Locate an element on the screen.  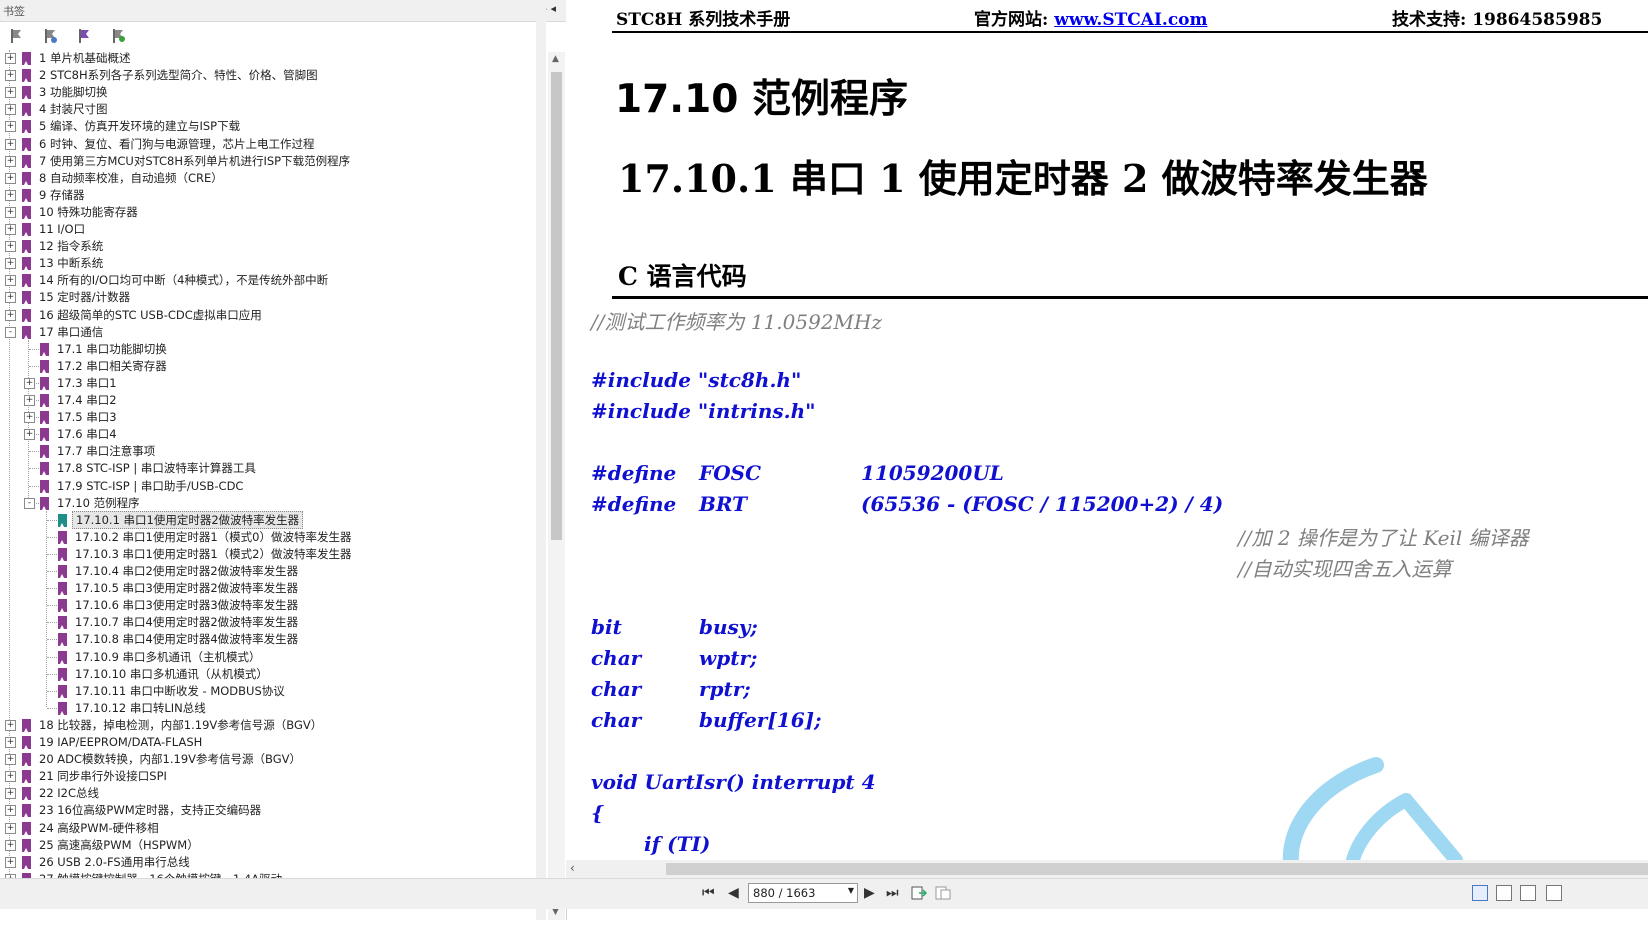
previous-page-button: ◀ is located at coordinates (733, 893).